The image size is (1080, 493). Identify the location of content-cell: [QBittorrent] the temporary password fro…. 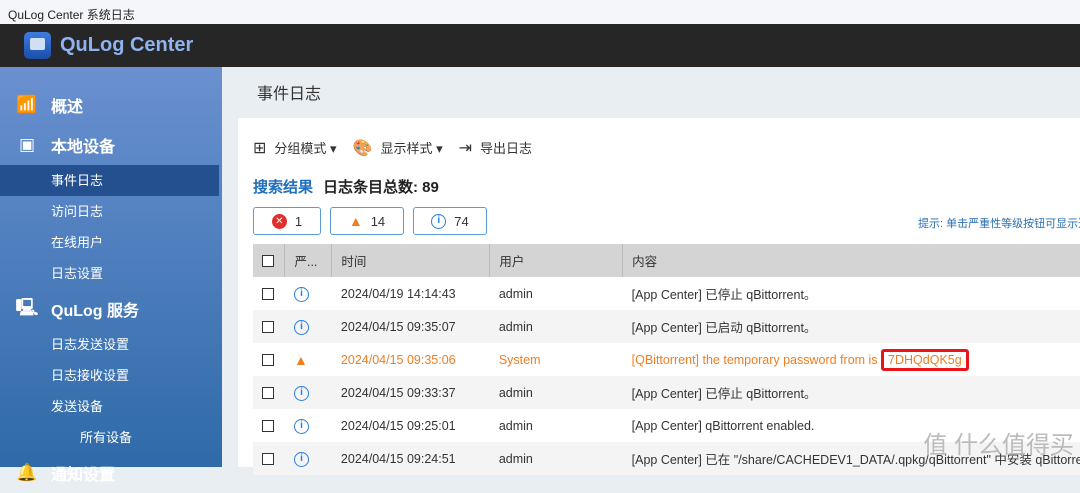
(851, 359).